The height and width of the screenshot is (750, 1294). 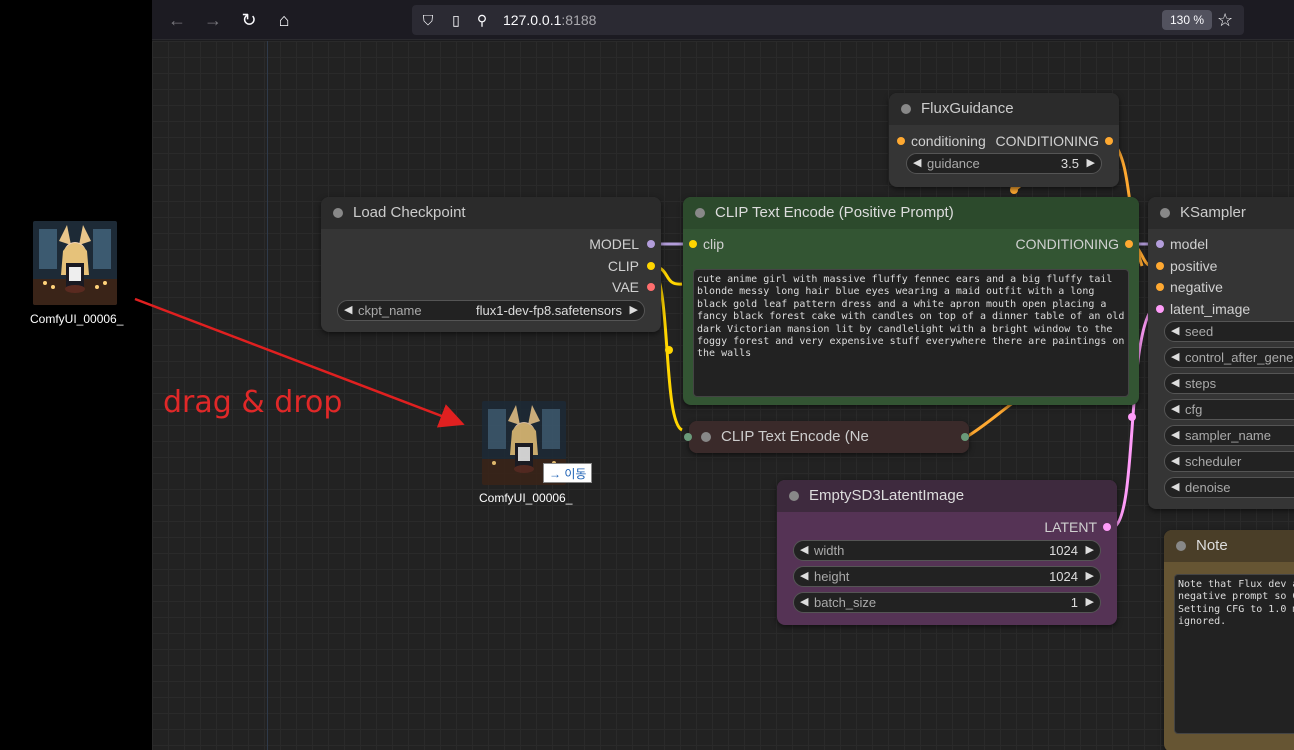 I want to click on latent-output-slot, so click(x=1107, y=527).